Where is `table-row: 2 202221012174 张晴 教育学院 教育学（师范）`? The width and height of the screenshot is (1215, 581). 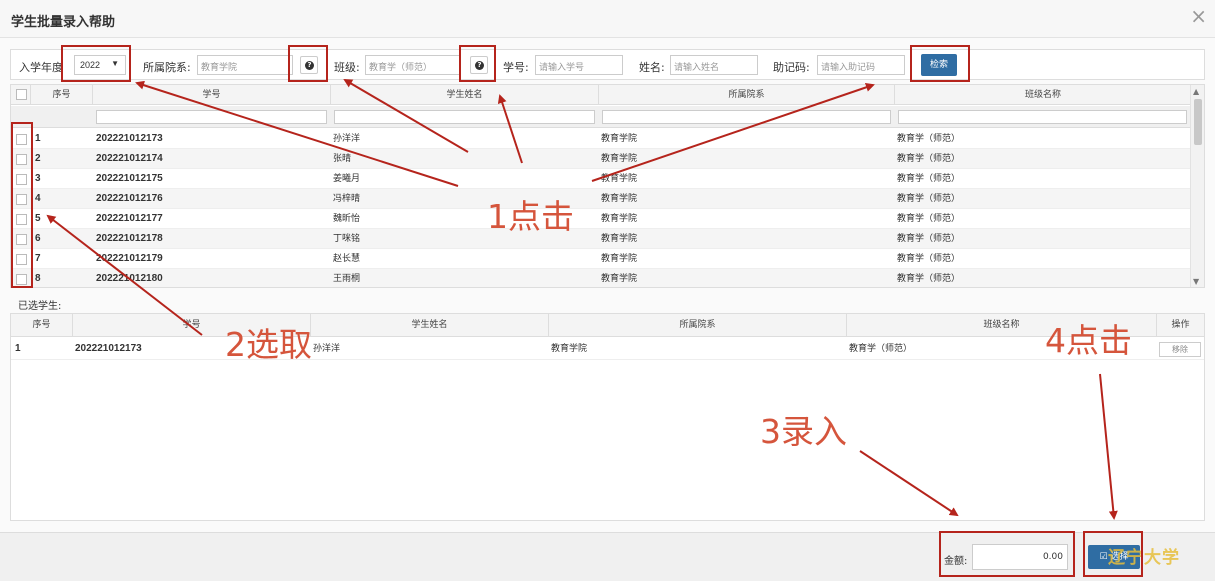
table-row: 2 202221012174 张晴 教育学院 教育学（师范） is located at coordinates (601, 159).